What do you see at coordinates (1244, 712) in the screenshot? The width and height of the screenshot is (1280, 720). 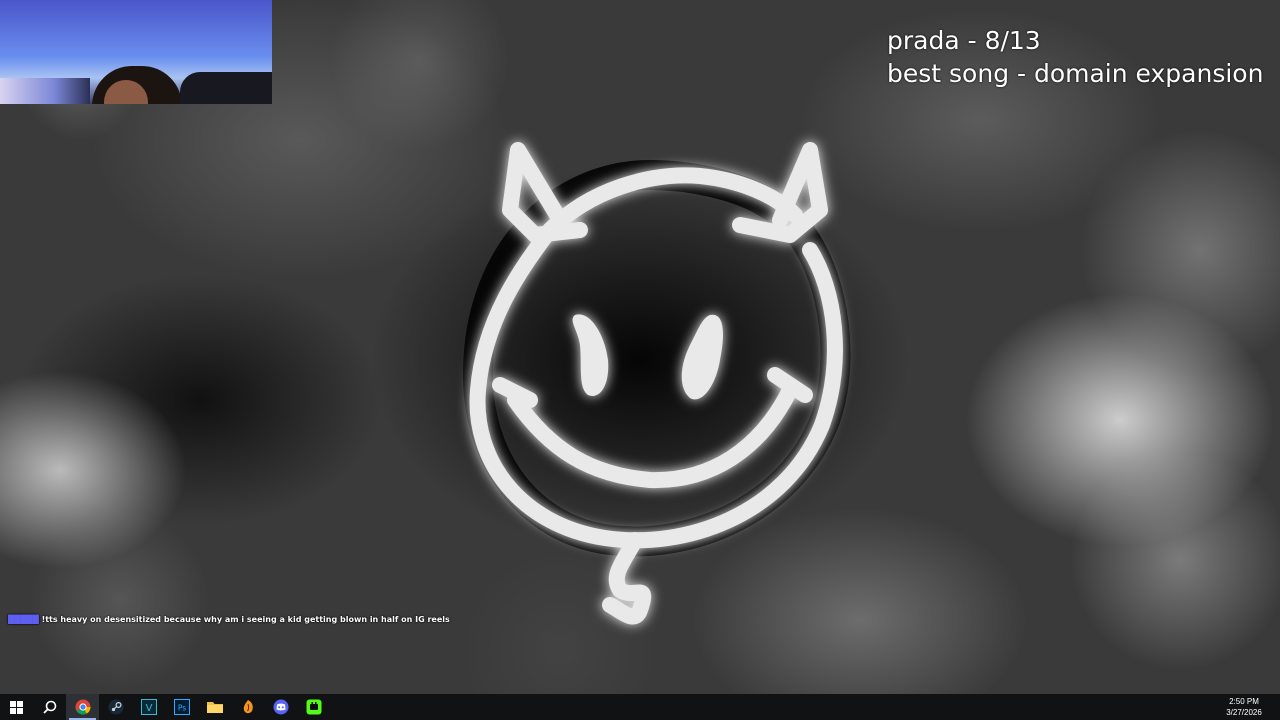 I see `clock-date: 3/27/2026` at bounding box center [1244, 712].